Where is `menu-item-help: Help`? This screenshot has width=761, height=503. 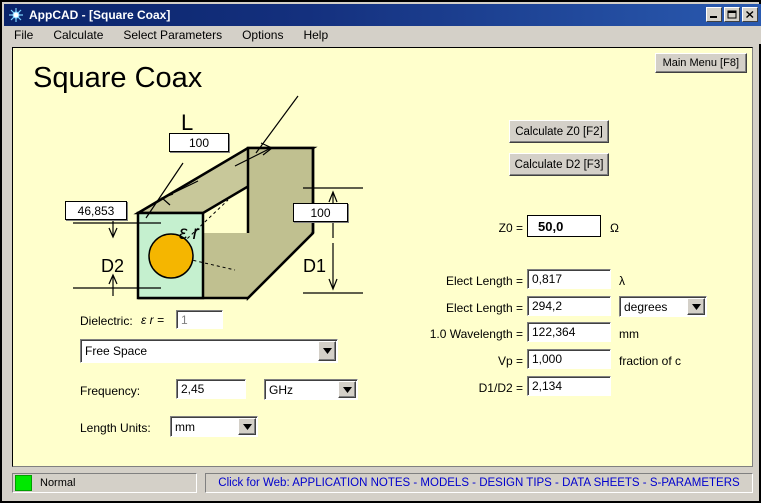
menu-item-help: Help is located at coordinates (315, 35).